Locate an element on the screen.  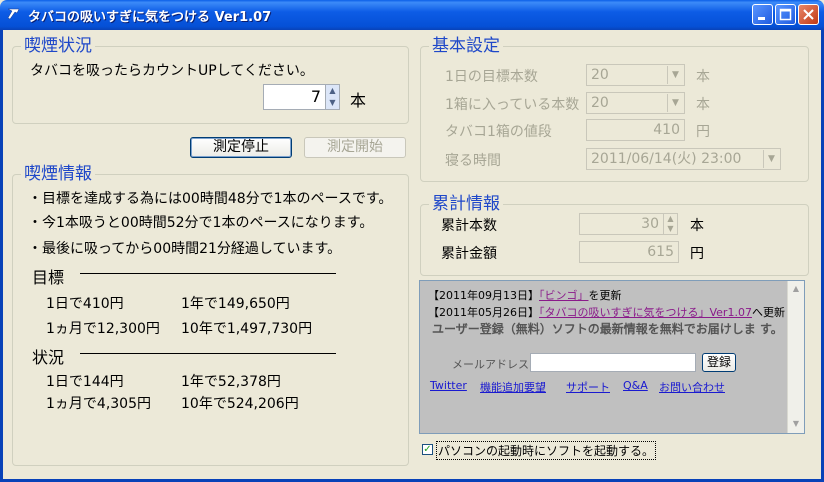
box-price-label: タバコ1箱の値段 is located at coordinates (498, 132).